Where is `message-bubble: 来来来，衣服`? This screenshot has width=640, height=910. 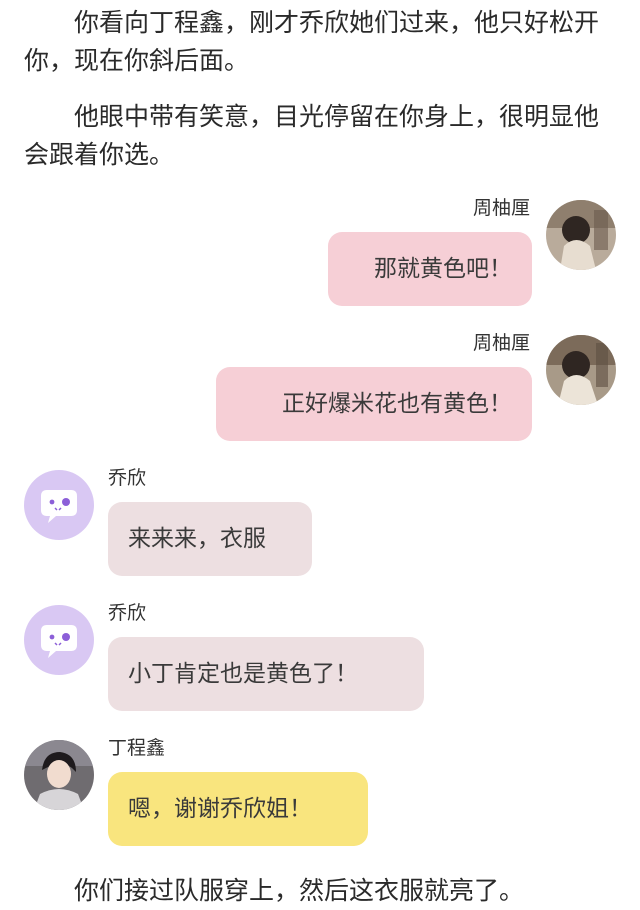
message-bubble: 来来来，衣服 is located at coordinates (210, 539).